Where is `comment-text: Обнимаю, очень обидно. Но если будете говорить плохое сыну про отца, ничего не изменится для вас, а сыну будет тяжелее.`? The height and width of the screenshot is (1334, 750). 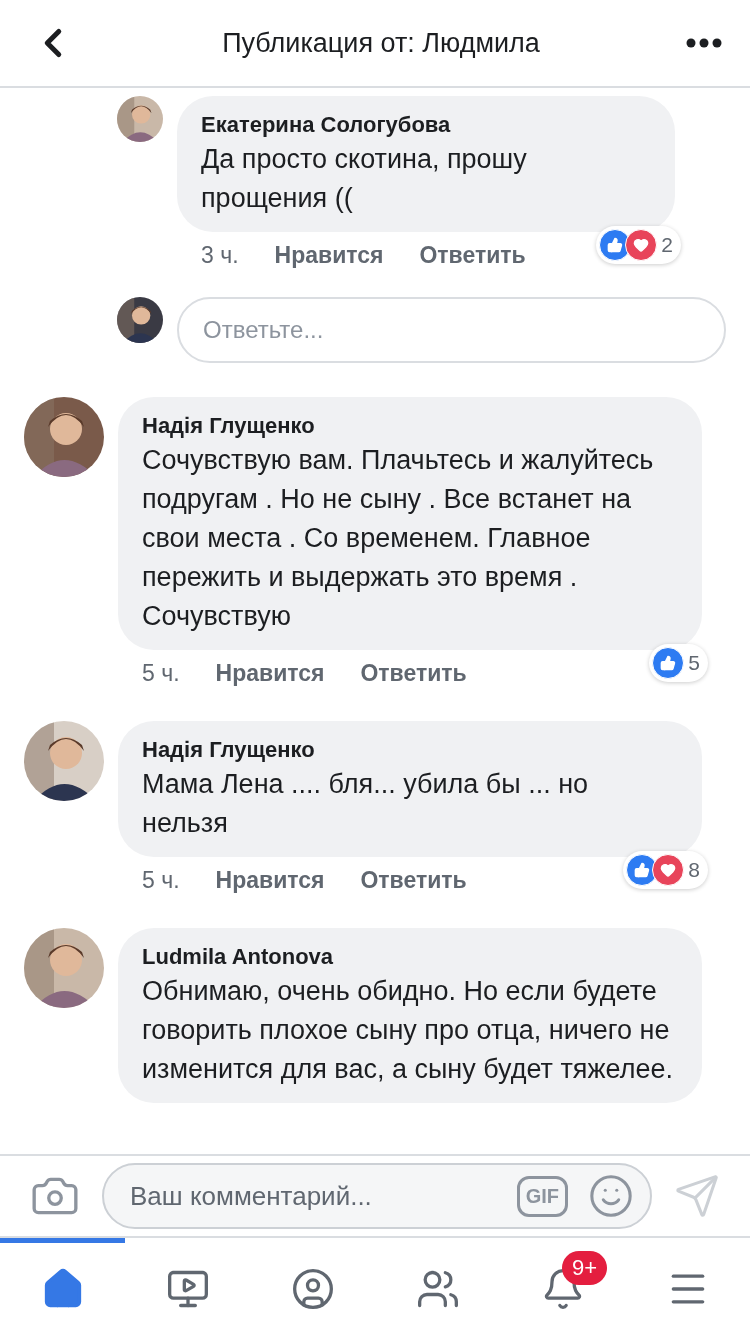
comment-text: Обнимаю, очень обидно. Но если будете говорить плохое сыну про отца, ничего не изменится для вас, а сыну будет тяжелее. is located at coordinates (408, 1030).